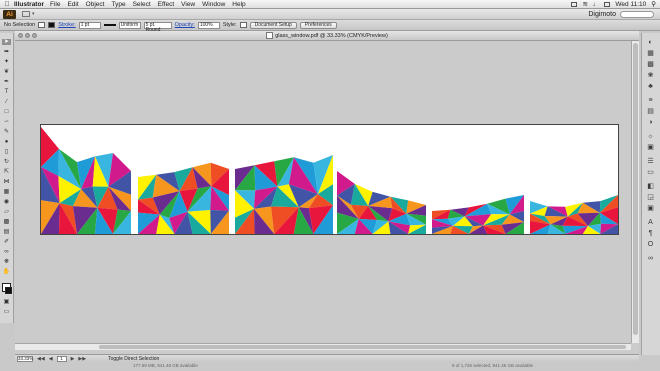  I want to click on brushes-panel-icon: ❀, so click(650, 75).